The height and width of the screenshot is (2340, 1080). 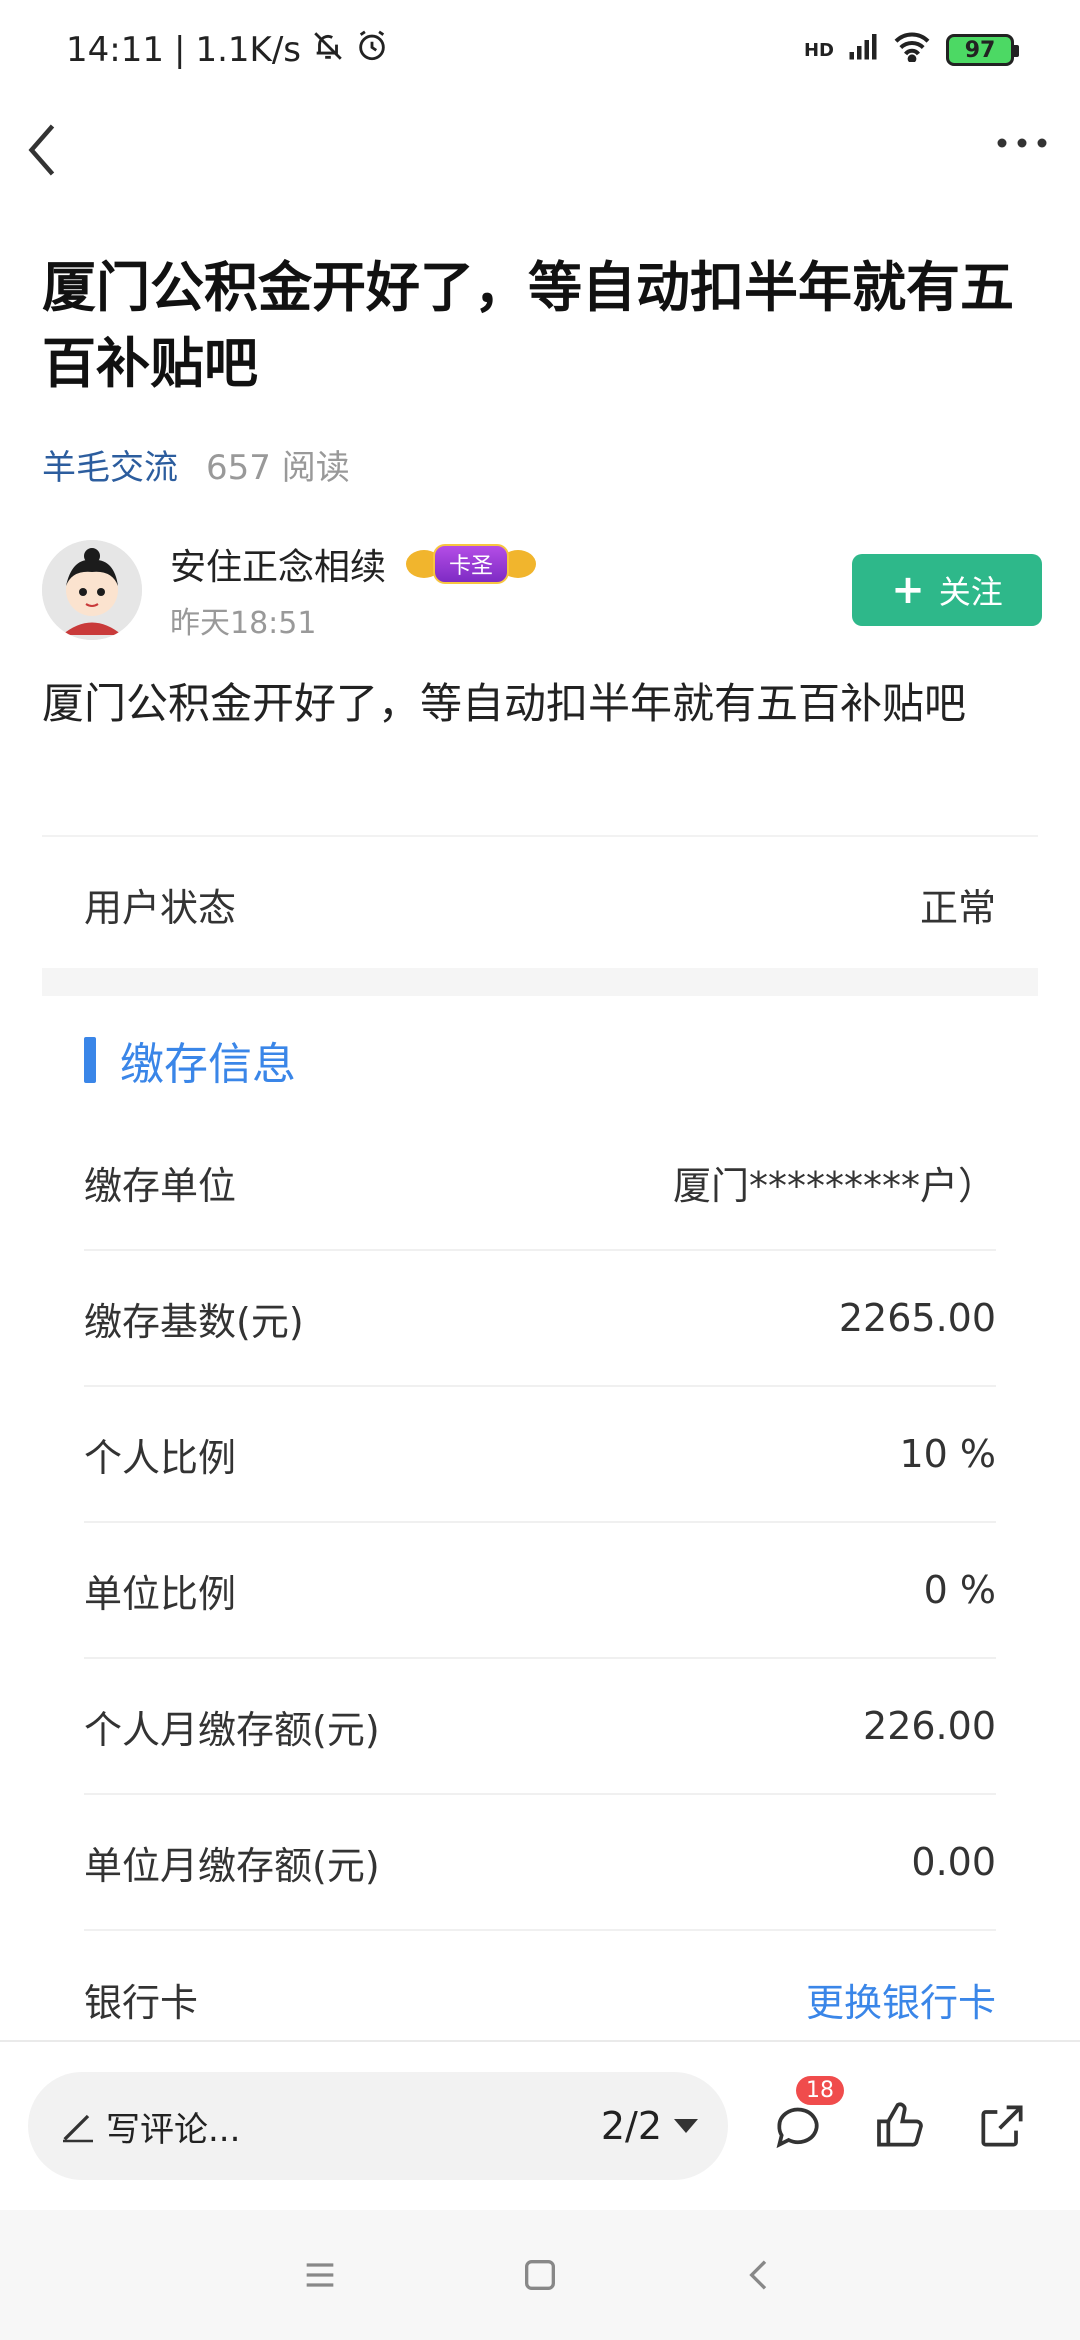 I want to click on follow-button: + 关注, so click(x=947, y=590).